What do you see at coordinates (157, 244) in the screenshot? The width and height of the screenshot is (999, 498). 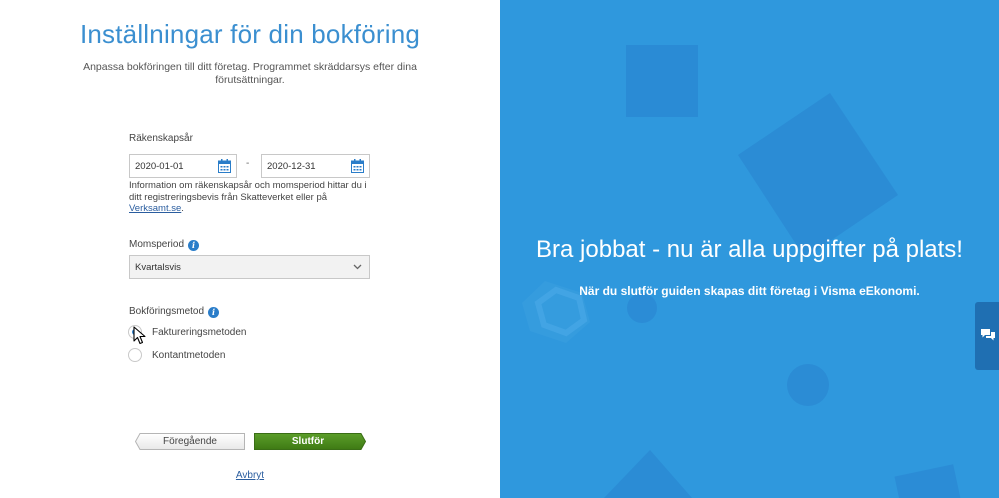 I see `vat-period-label: Momsperiod` at bounding box center [157, 244].